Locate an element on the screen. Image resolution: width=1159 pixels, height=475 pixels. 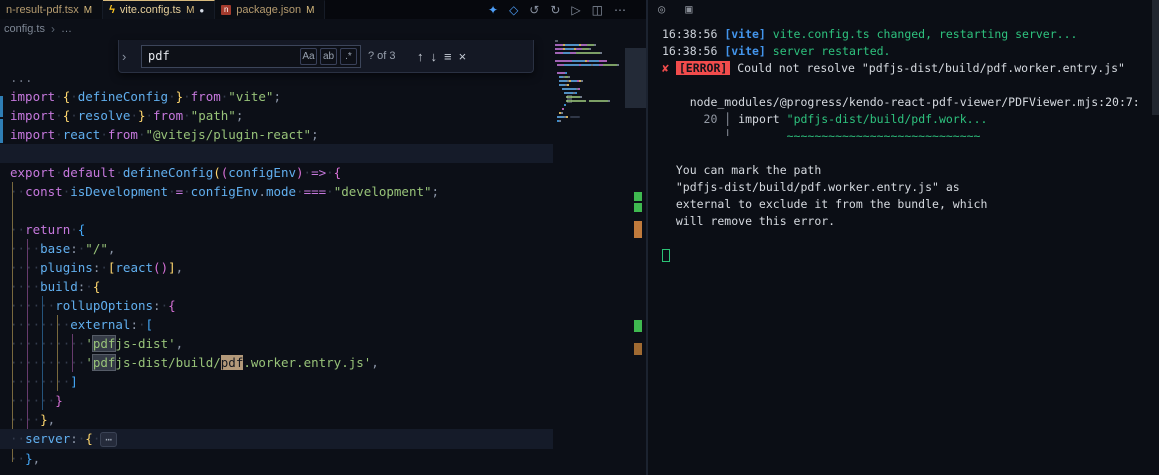
terminal-toolbar: ◎ ▣ is located at coordinates (675, 9).